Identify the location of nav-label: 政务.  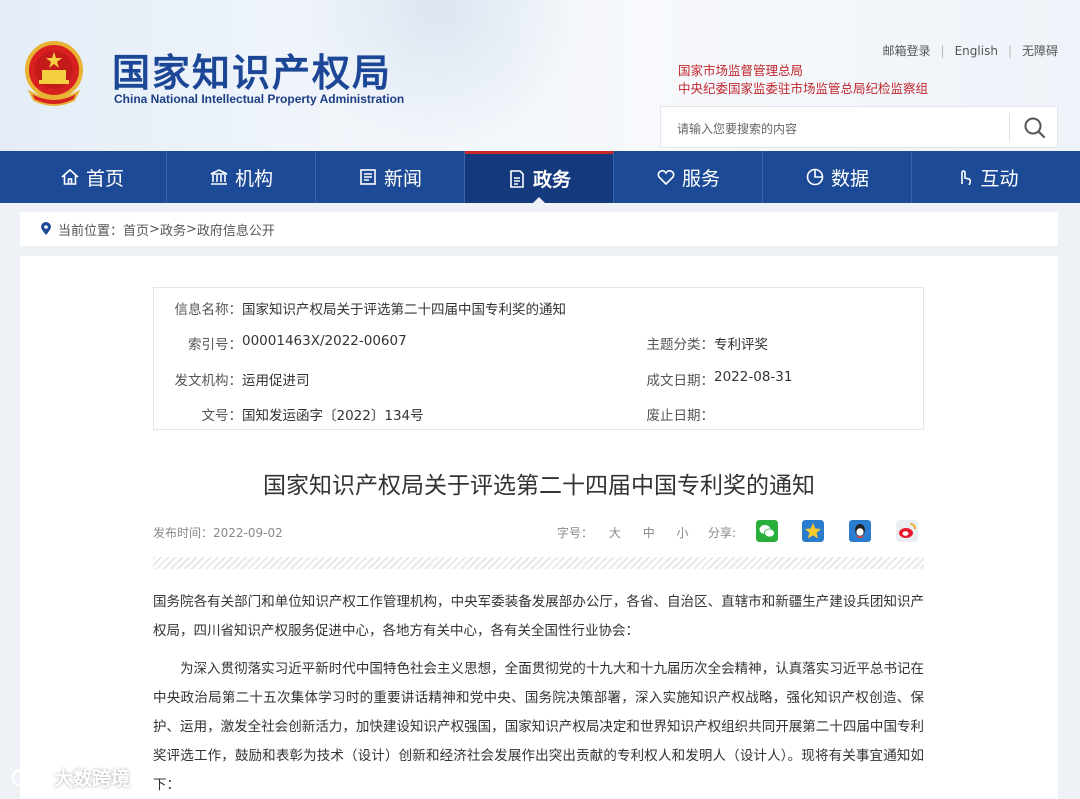
(551, 180).